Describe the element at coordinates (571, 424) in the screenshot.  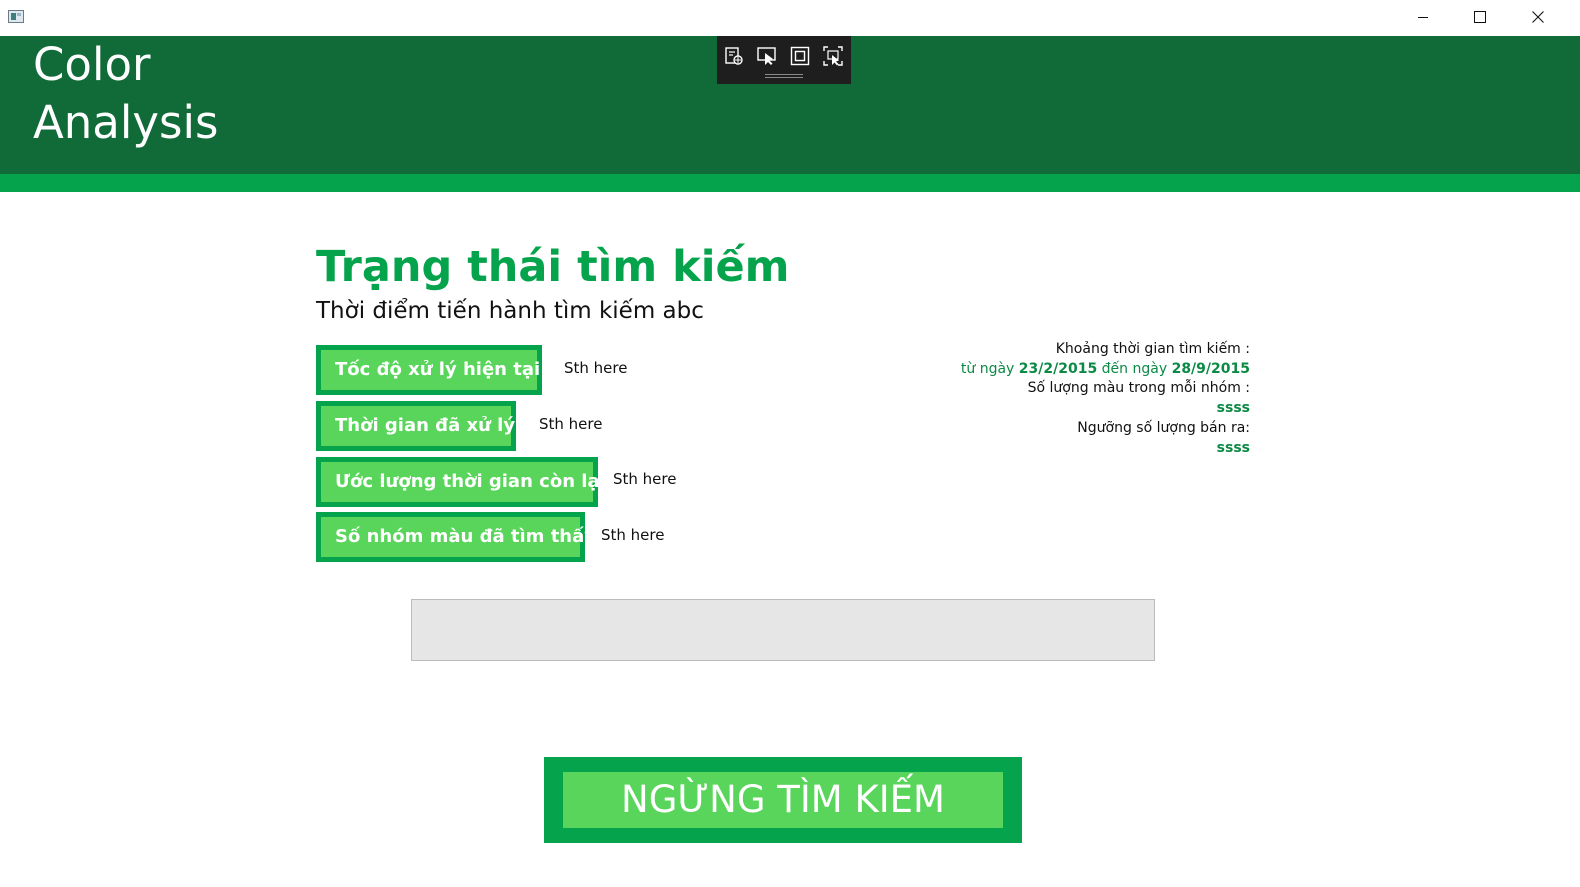
I see `elapsed-time-value: Sth here` at that location.